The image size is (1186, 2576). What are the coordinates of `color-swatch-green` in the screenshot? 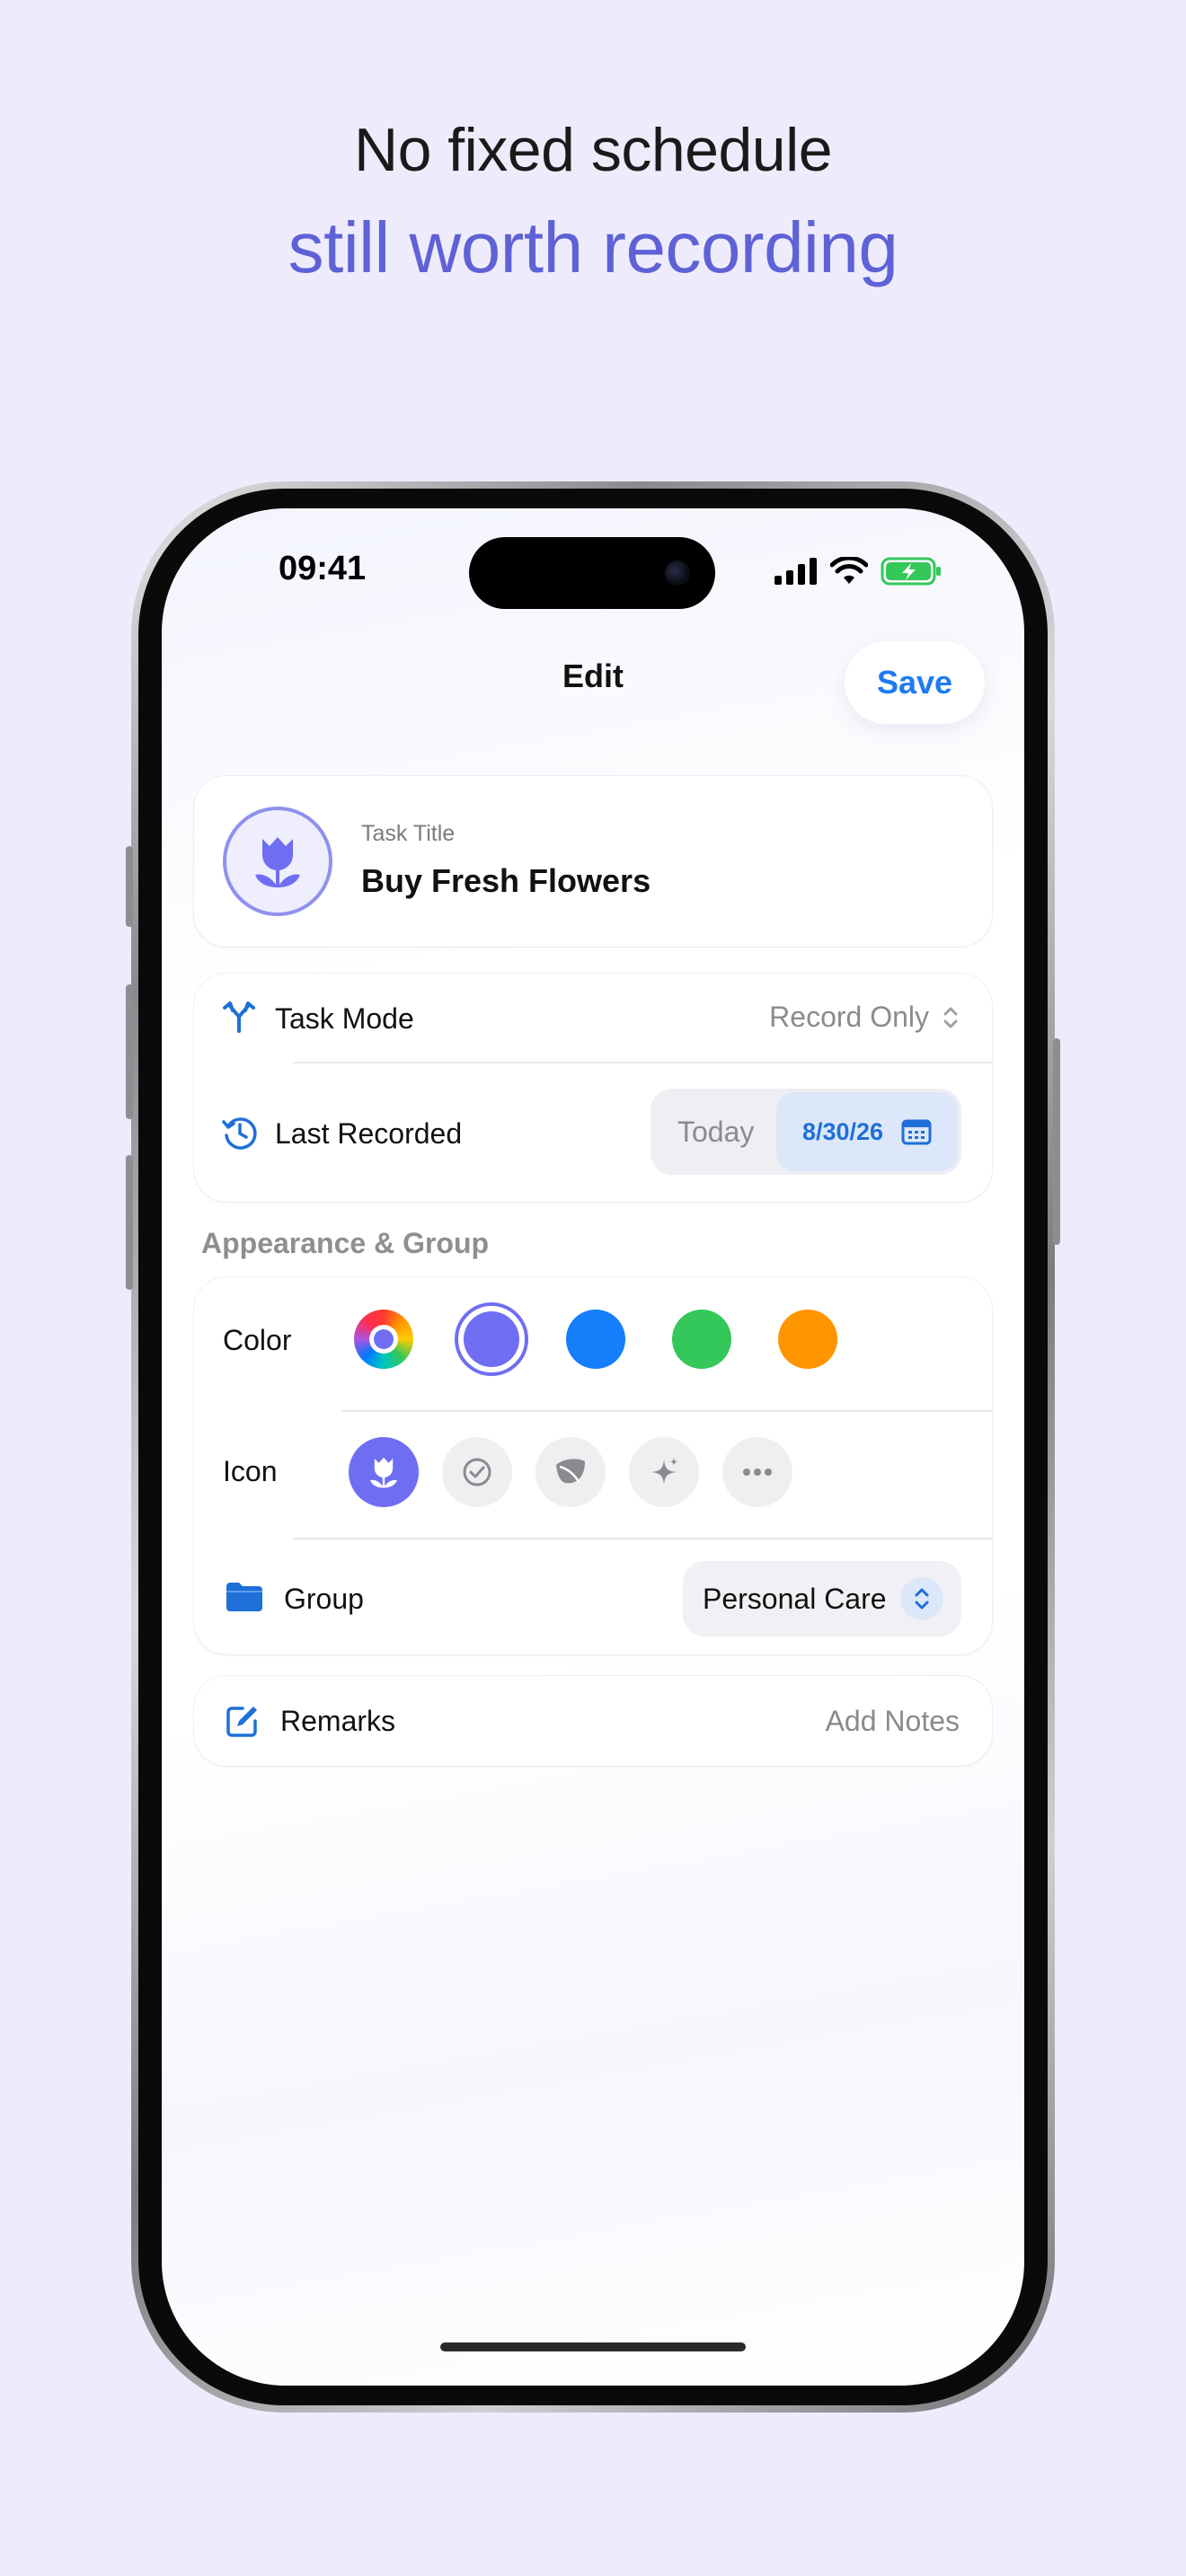 It's located at (701, 1339).